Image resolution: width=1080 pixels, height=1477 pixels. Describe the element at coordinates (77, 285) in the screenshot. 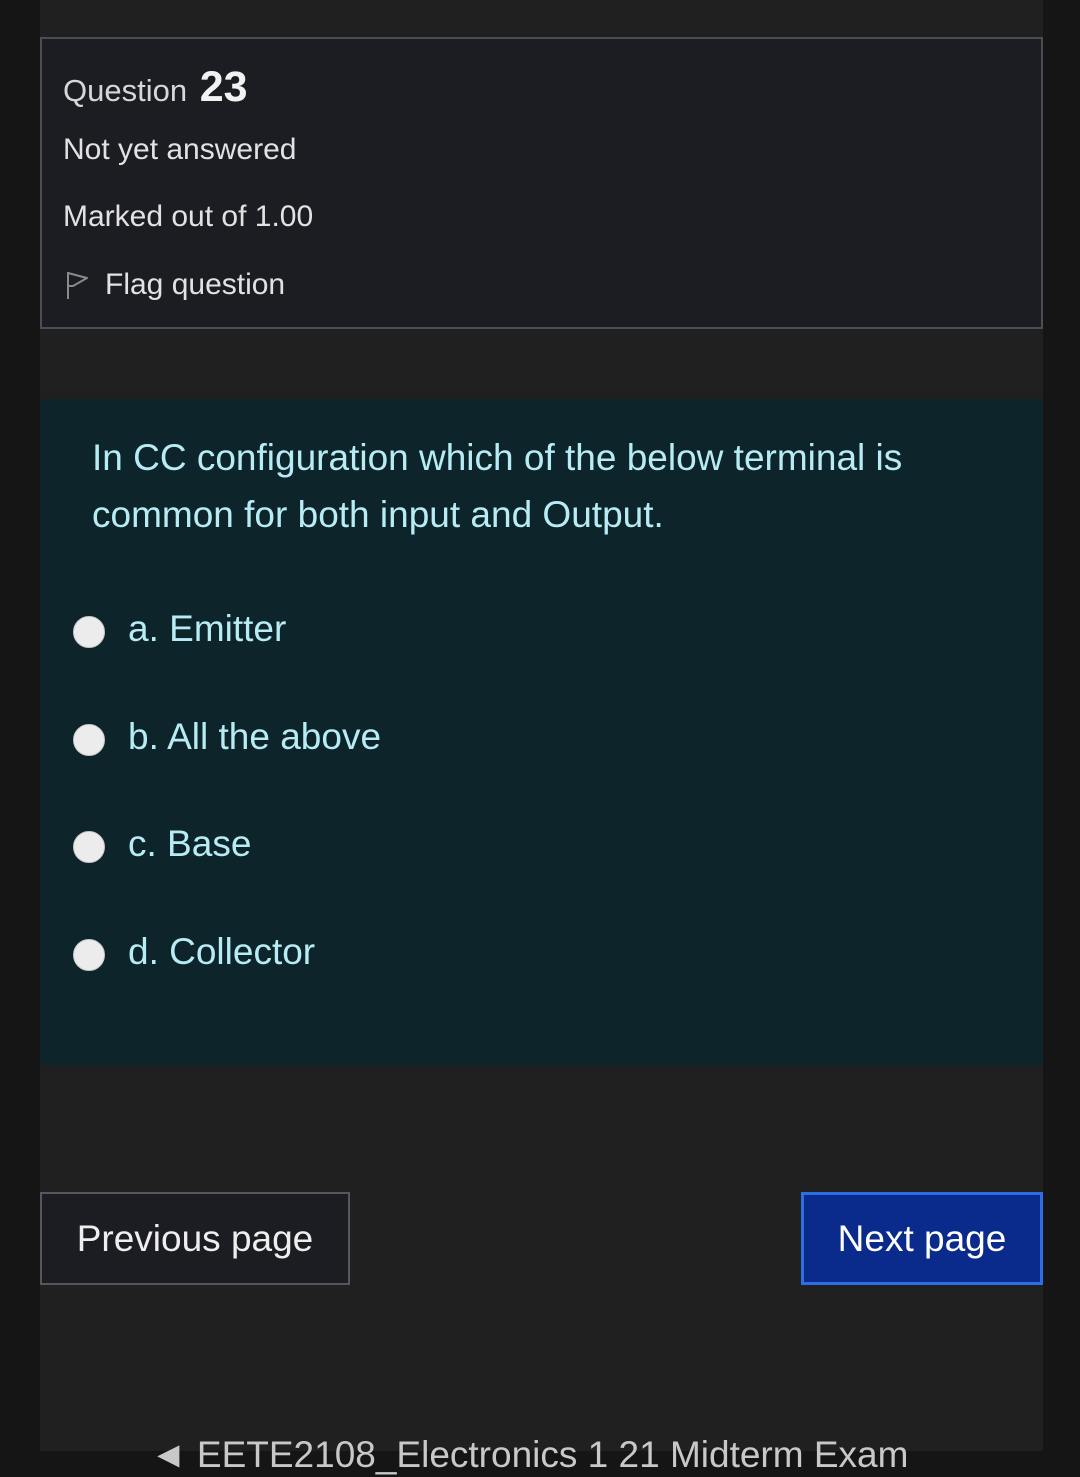

I see `flag-icon` at that location.